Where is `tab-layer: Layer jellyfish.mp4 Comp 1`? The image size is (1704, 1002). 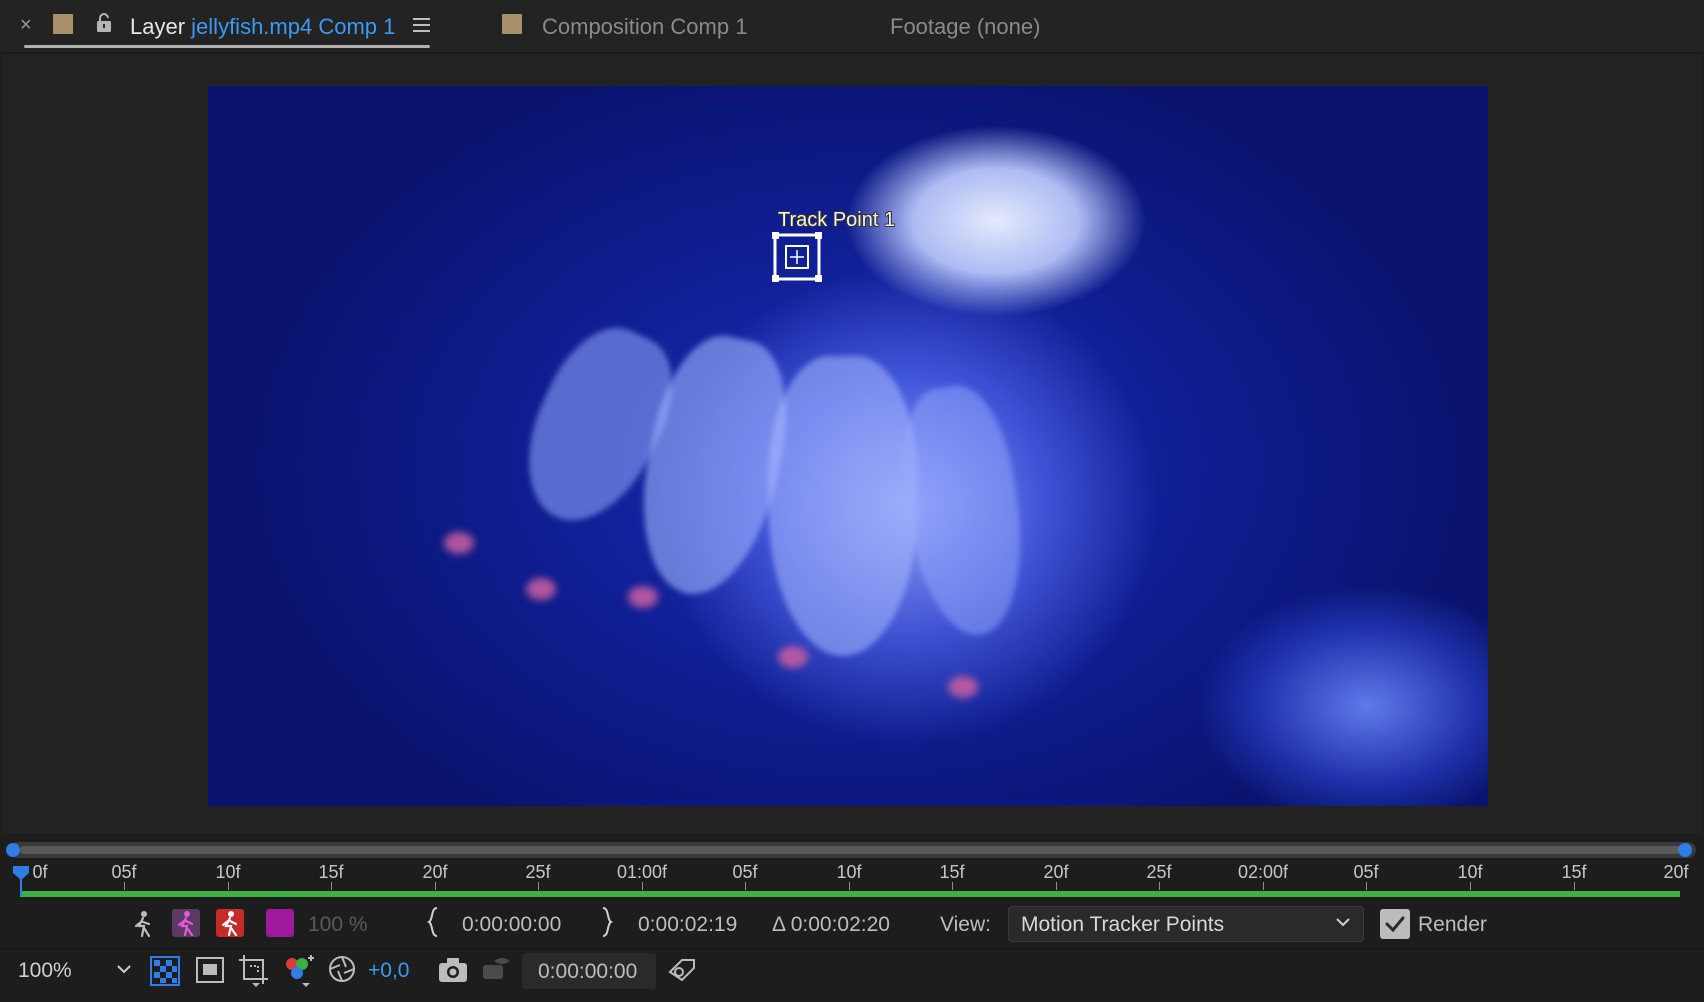
tab-layer: Layer jellyfish.mp4 Comp 1 is located at coordinates (262, 27).